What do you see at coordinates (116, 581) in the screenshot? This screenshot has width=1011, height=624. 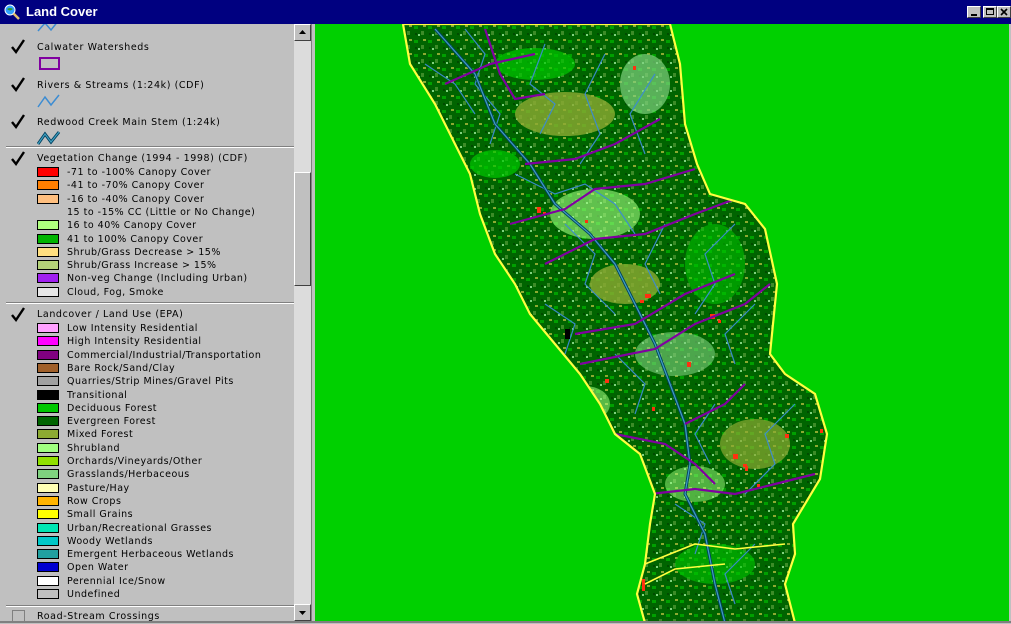 I see `legend-entry-label: Perennial Ice/Snow` at bounding box center [116, 581].